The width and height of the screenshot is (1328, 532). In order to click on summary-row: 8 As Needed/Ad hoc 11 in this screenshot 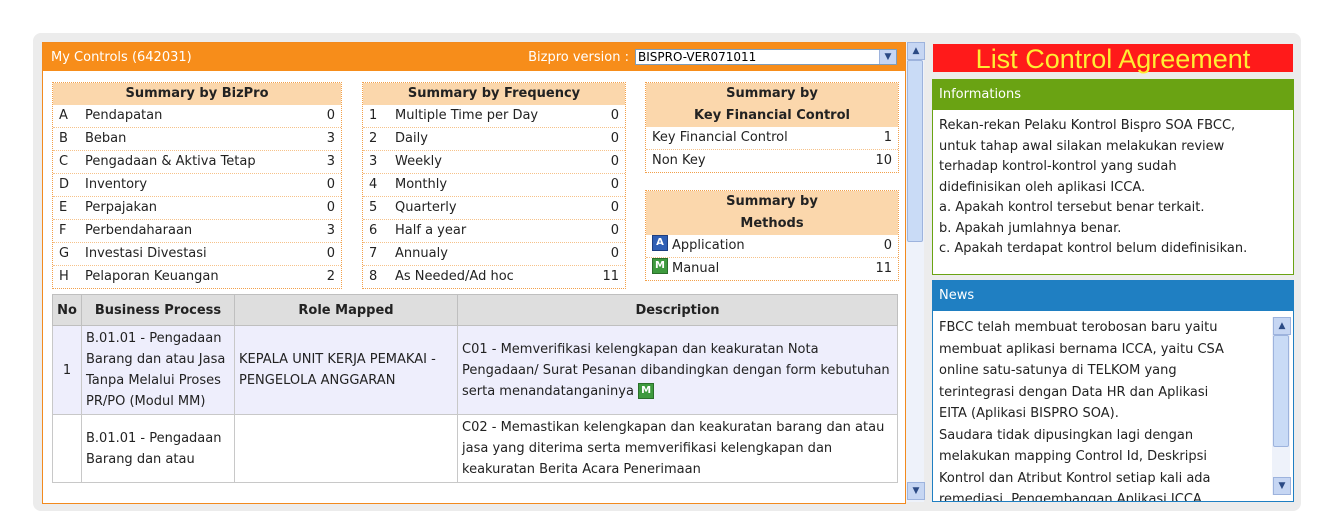, I will do `click(494, 277)`.